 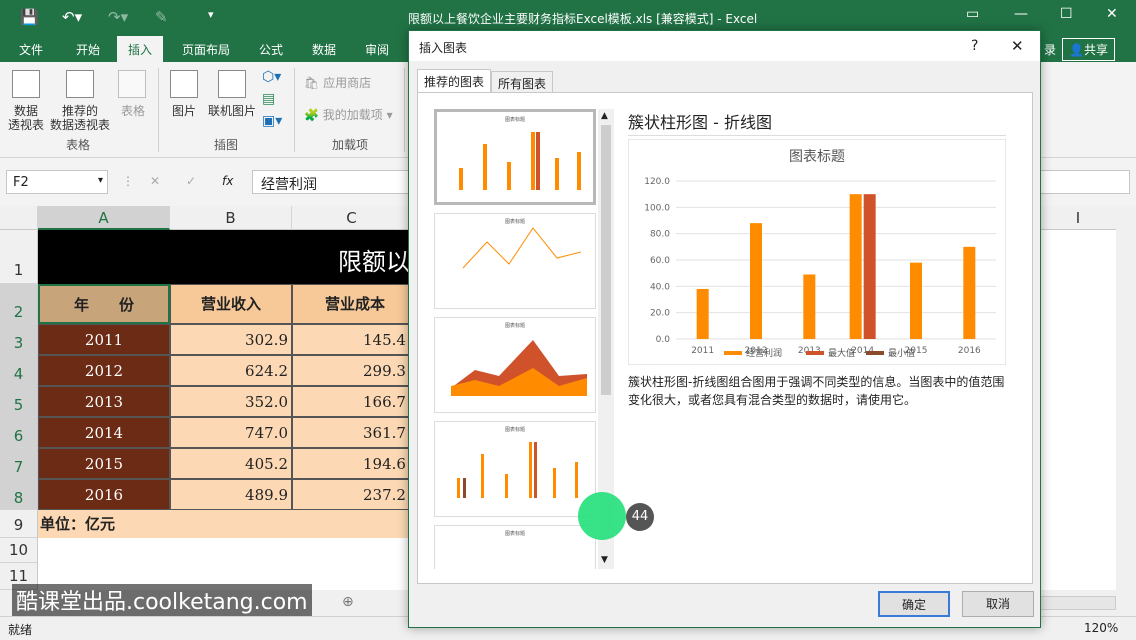 I want to click on row-header-5: 5, so click(x=19, y=401).